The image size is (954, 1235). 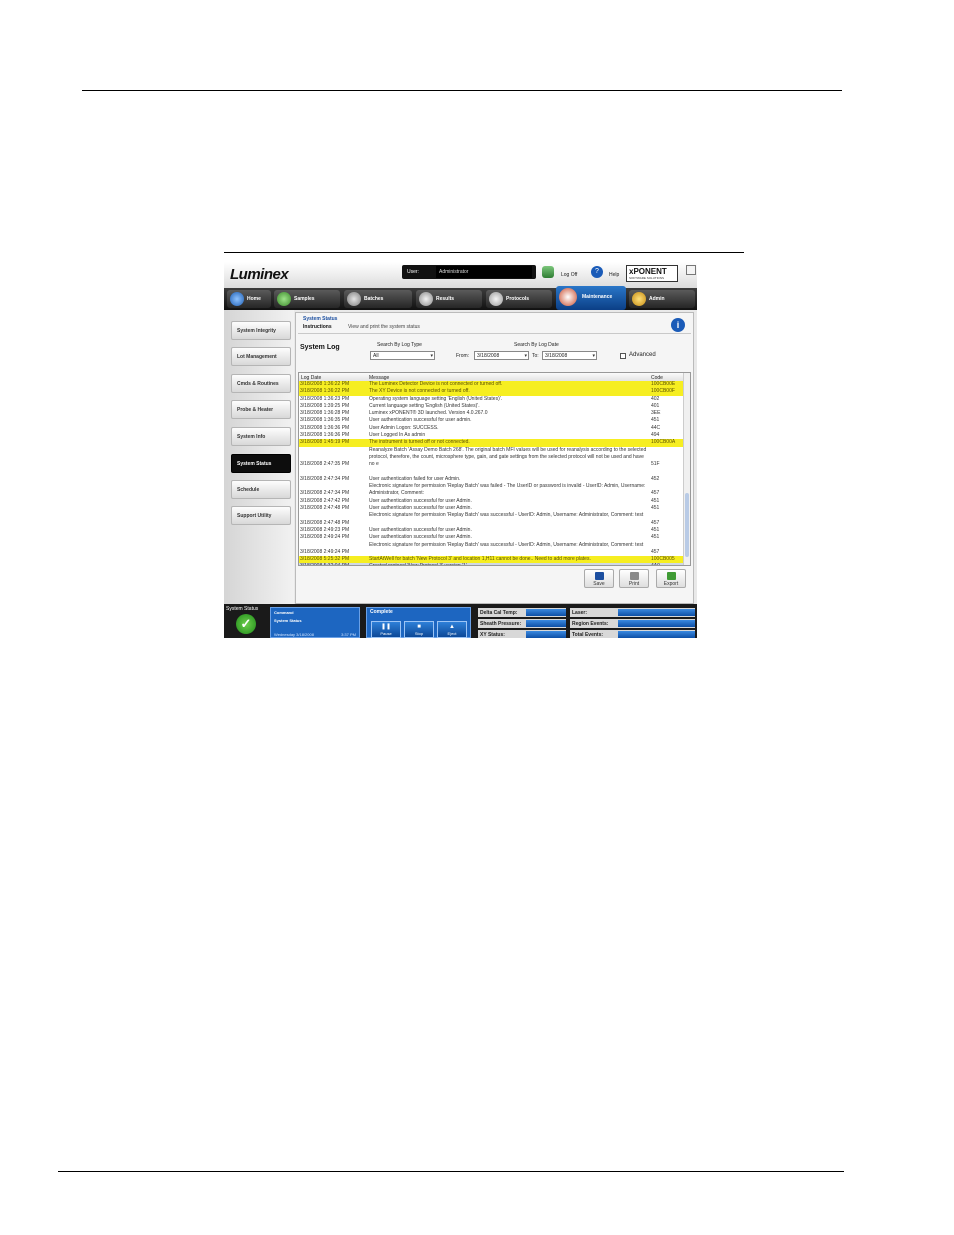 What do you see at coordinates (536, 345) in the screenshot?
I see `search-date-label: Search By Log Date` at bounding box center [536, 345].